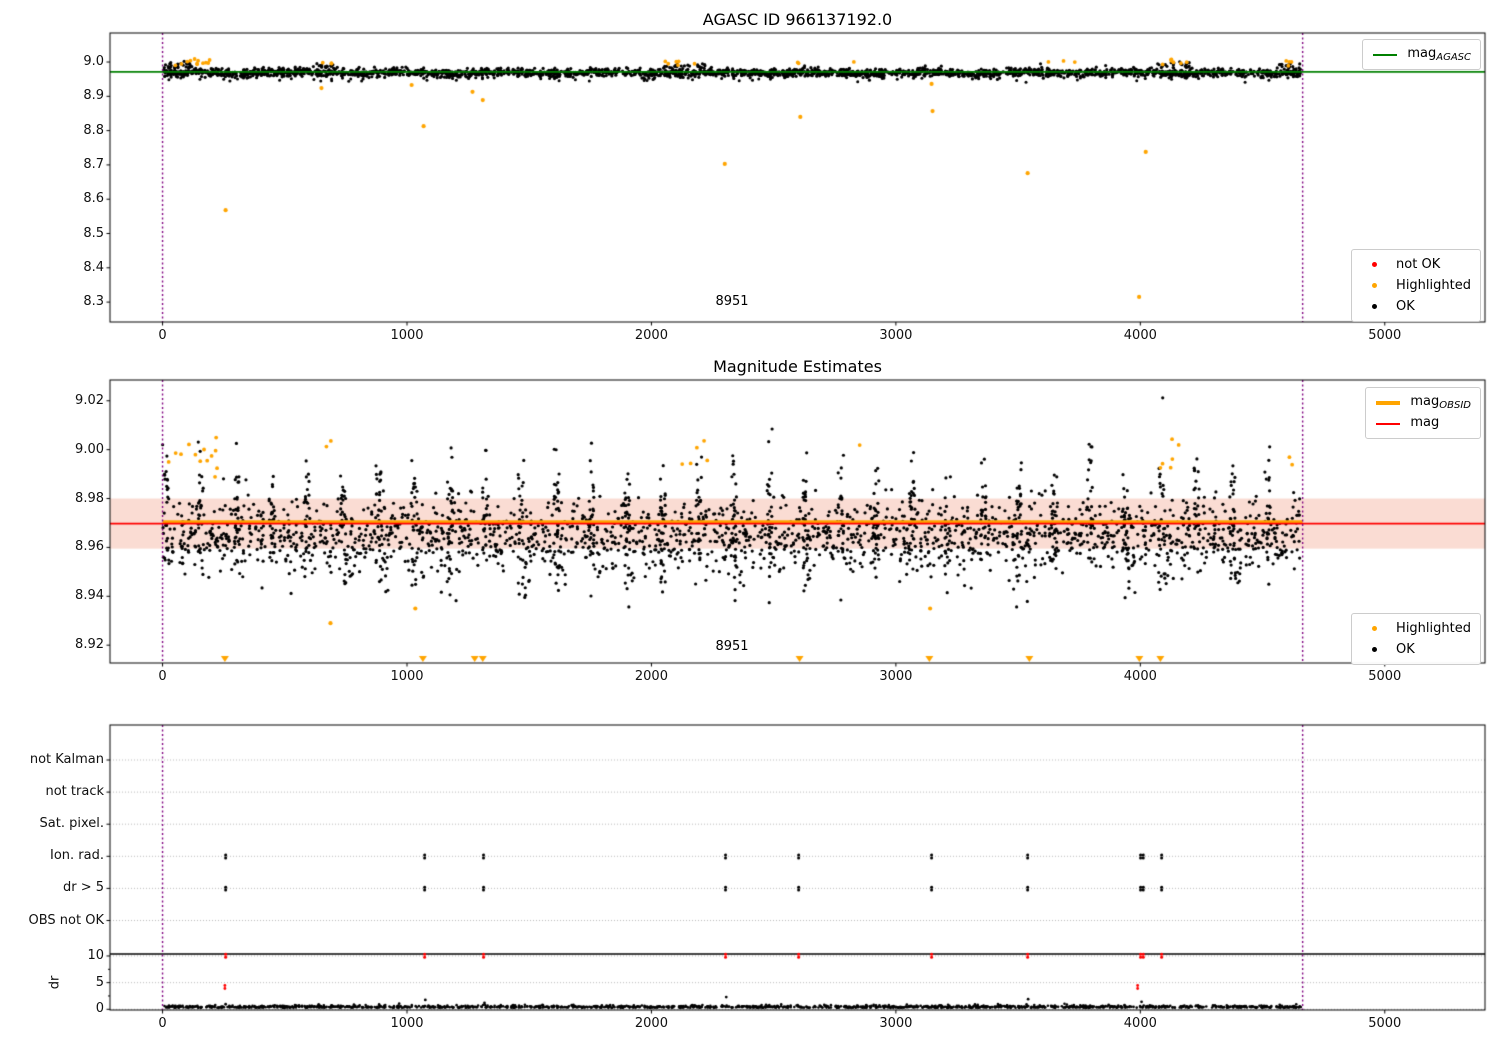 The height and width of the screenshot is (1050, 1500). What do you see at coordinates (89, 449) in the screenshot?
I see `y-tick-label: 9.00` at bounding box center [89, 449].